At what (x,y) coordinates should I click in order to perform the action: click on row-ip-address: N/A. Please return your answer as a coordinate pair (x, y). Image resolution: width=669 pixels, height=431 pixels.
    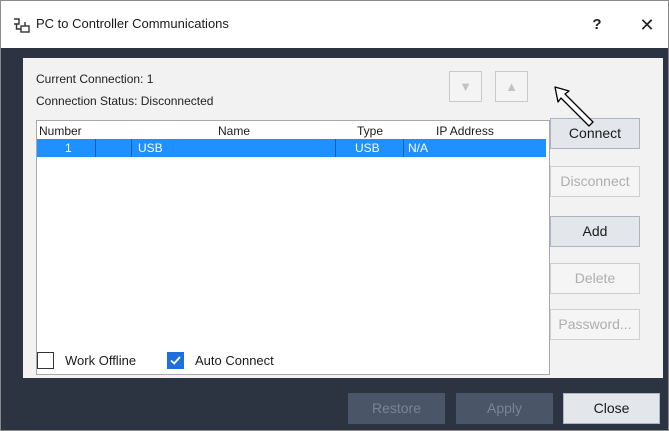
    Looking at the image, I should click on (418, 148).